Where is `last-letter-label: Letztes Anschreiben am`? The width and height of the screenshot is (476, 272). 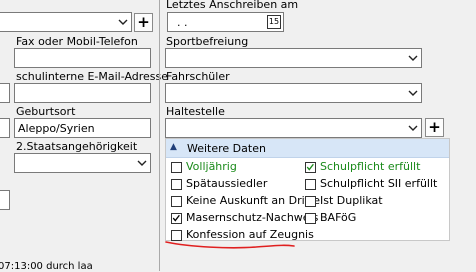
last-letter-label: Letztes Anschreiben am is located at coordinates (232, 5).